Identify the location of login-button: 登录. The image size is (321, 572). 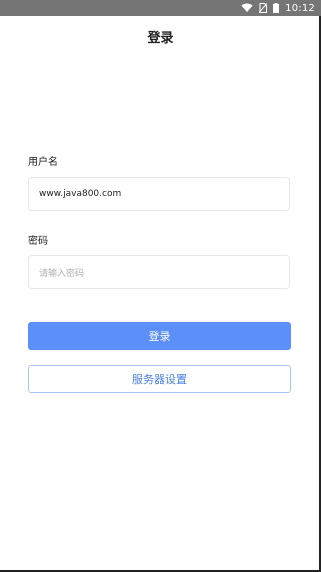
(159, 336).